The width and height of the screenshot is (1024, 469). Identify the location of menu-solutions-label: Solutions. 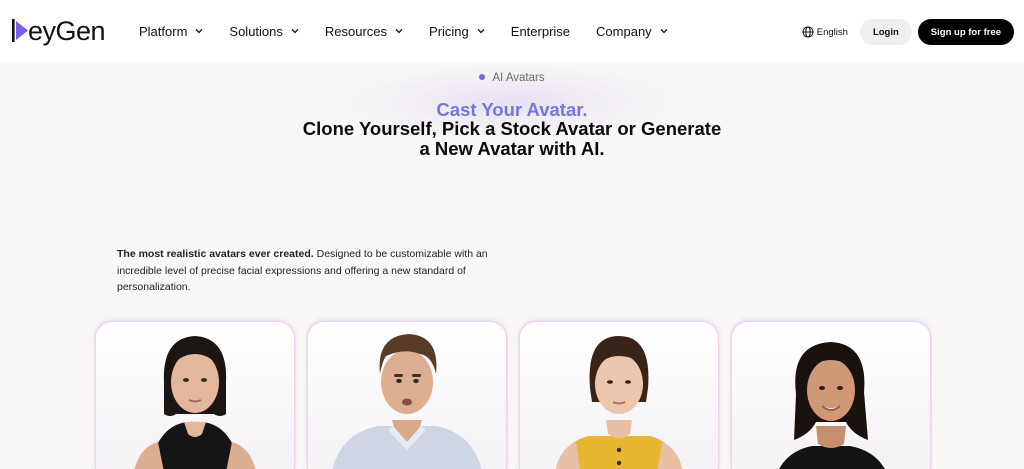
(256, 31).